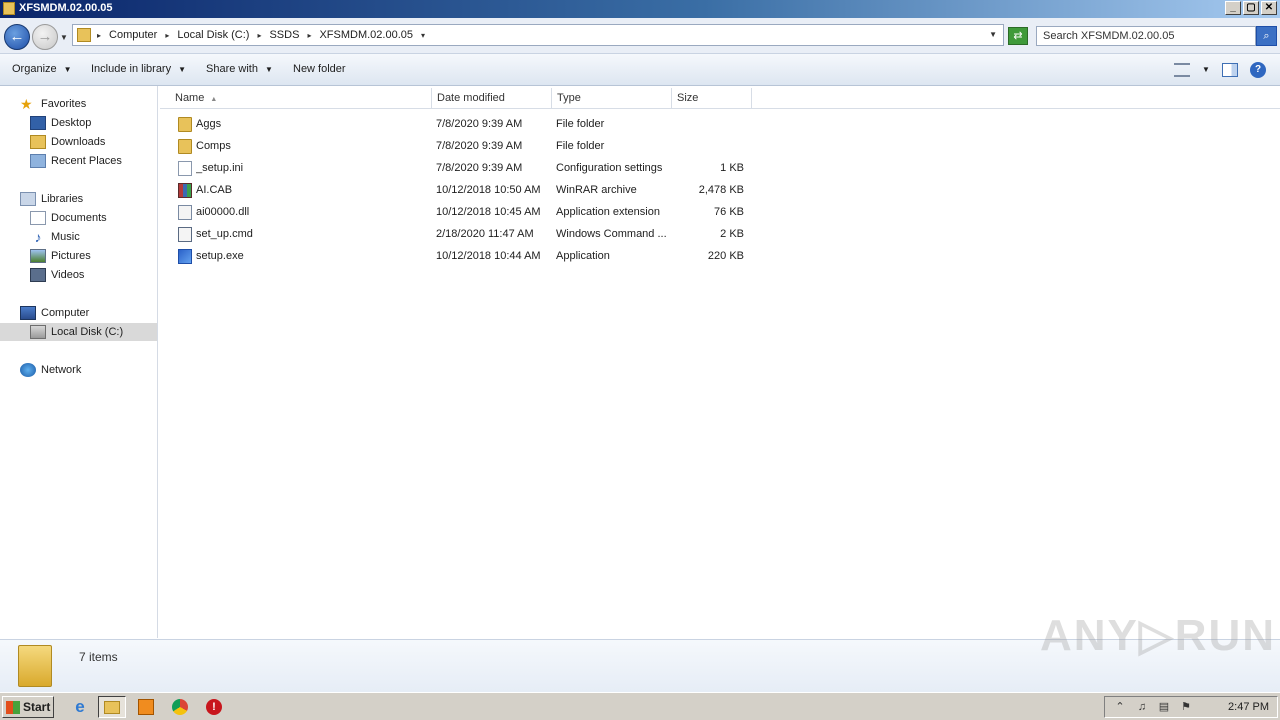  Describe the element at coordinates (98, 657) in the screenshot. I see `item-count: 7 items` at that location.